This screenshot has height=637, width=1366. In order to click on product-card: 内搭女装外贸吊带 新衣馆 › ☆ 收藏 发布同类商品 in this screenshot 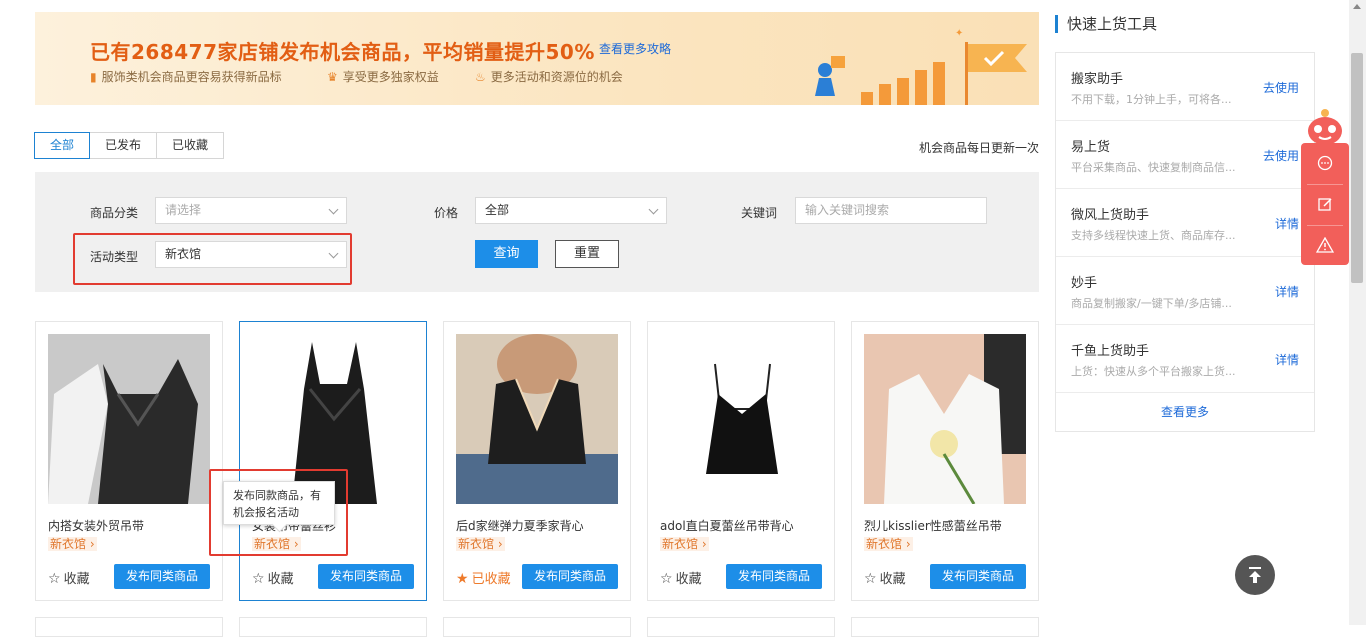, I will do `click(129, 461)`.